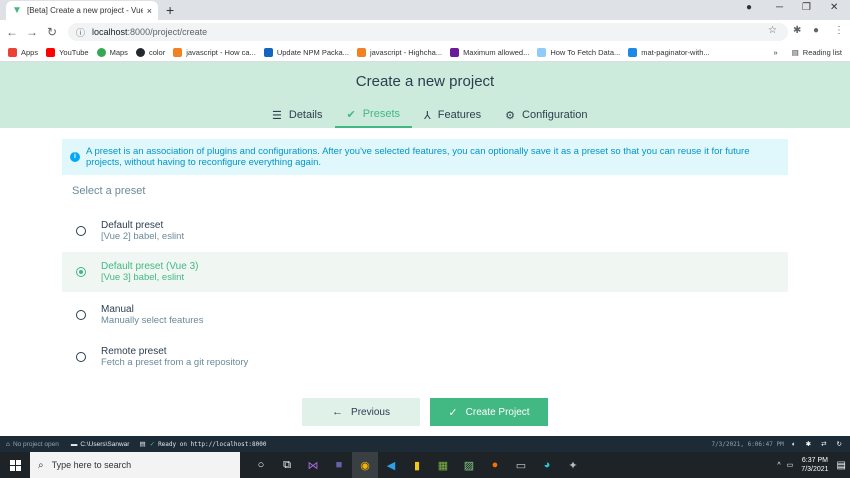 This screenshot has width=850, height=478. Describe the element at coordinates (816, 30) in the screenshot. I see `account-icon: ●` at that location.